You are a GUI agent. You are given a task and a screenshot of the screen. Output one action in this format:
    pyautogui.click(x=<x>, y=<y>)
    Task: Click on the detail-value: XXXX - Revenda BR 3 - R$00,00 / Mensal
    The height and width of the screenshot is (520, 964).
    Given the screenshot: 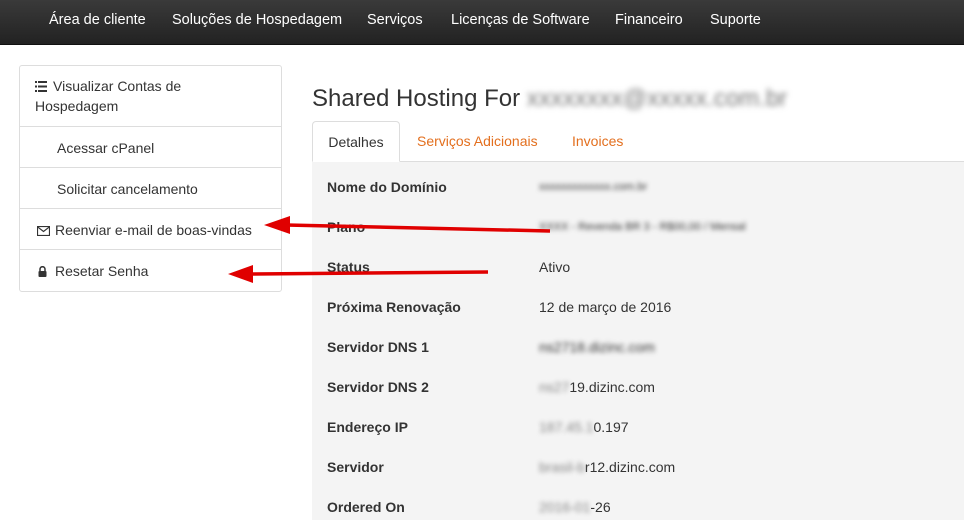 What is the action you would take?
    pyautogui.click(x=642, y=227)
    